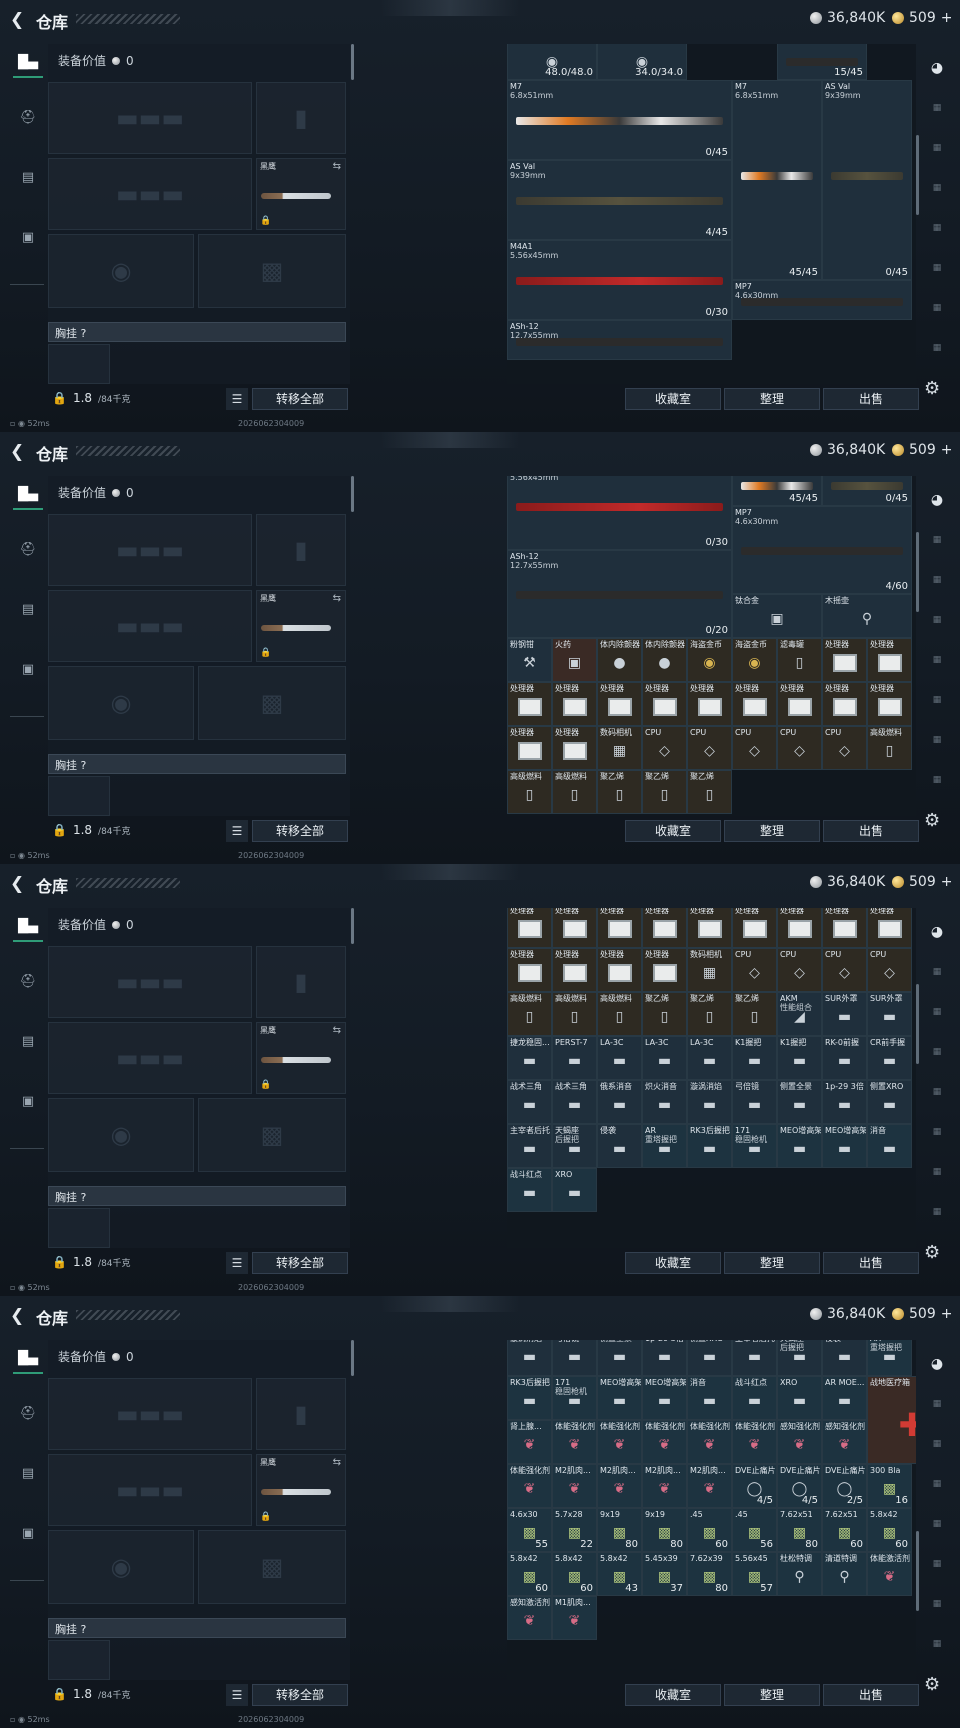  Describe the element at coordinates (619, 340) in the screenshot. I see `inventory-item: ASh-12 12.7x55mm` at that location.